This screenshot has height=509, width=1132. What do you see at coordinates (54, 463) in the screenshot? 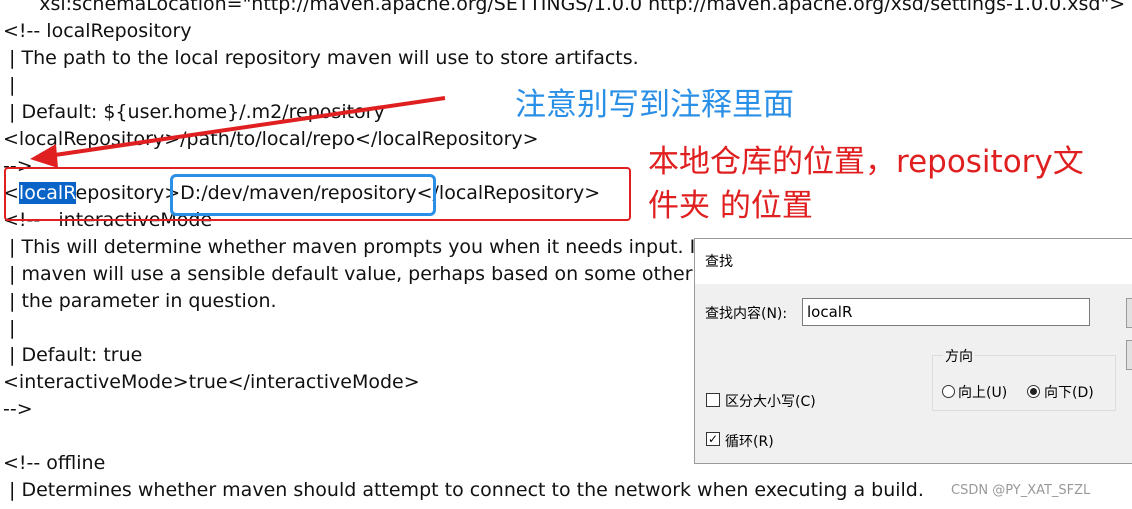
I see `code-line: <!-- offline` at bounding box center [54, 463].